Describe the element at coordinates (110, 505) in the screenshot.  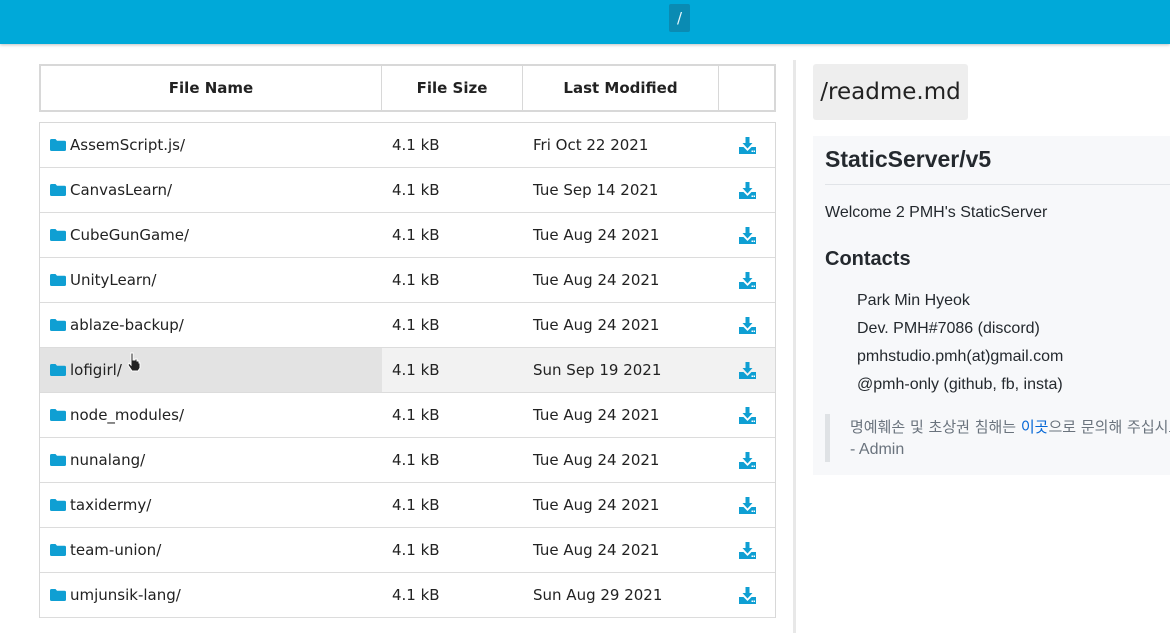
I see `file-name: taxidermy/` at that location.